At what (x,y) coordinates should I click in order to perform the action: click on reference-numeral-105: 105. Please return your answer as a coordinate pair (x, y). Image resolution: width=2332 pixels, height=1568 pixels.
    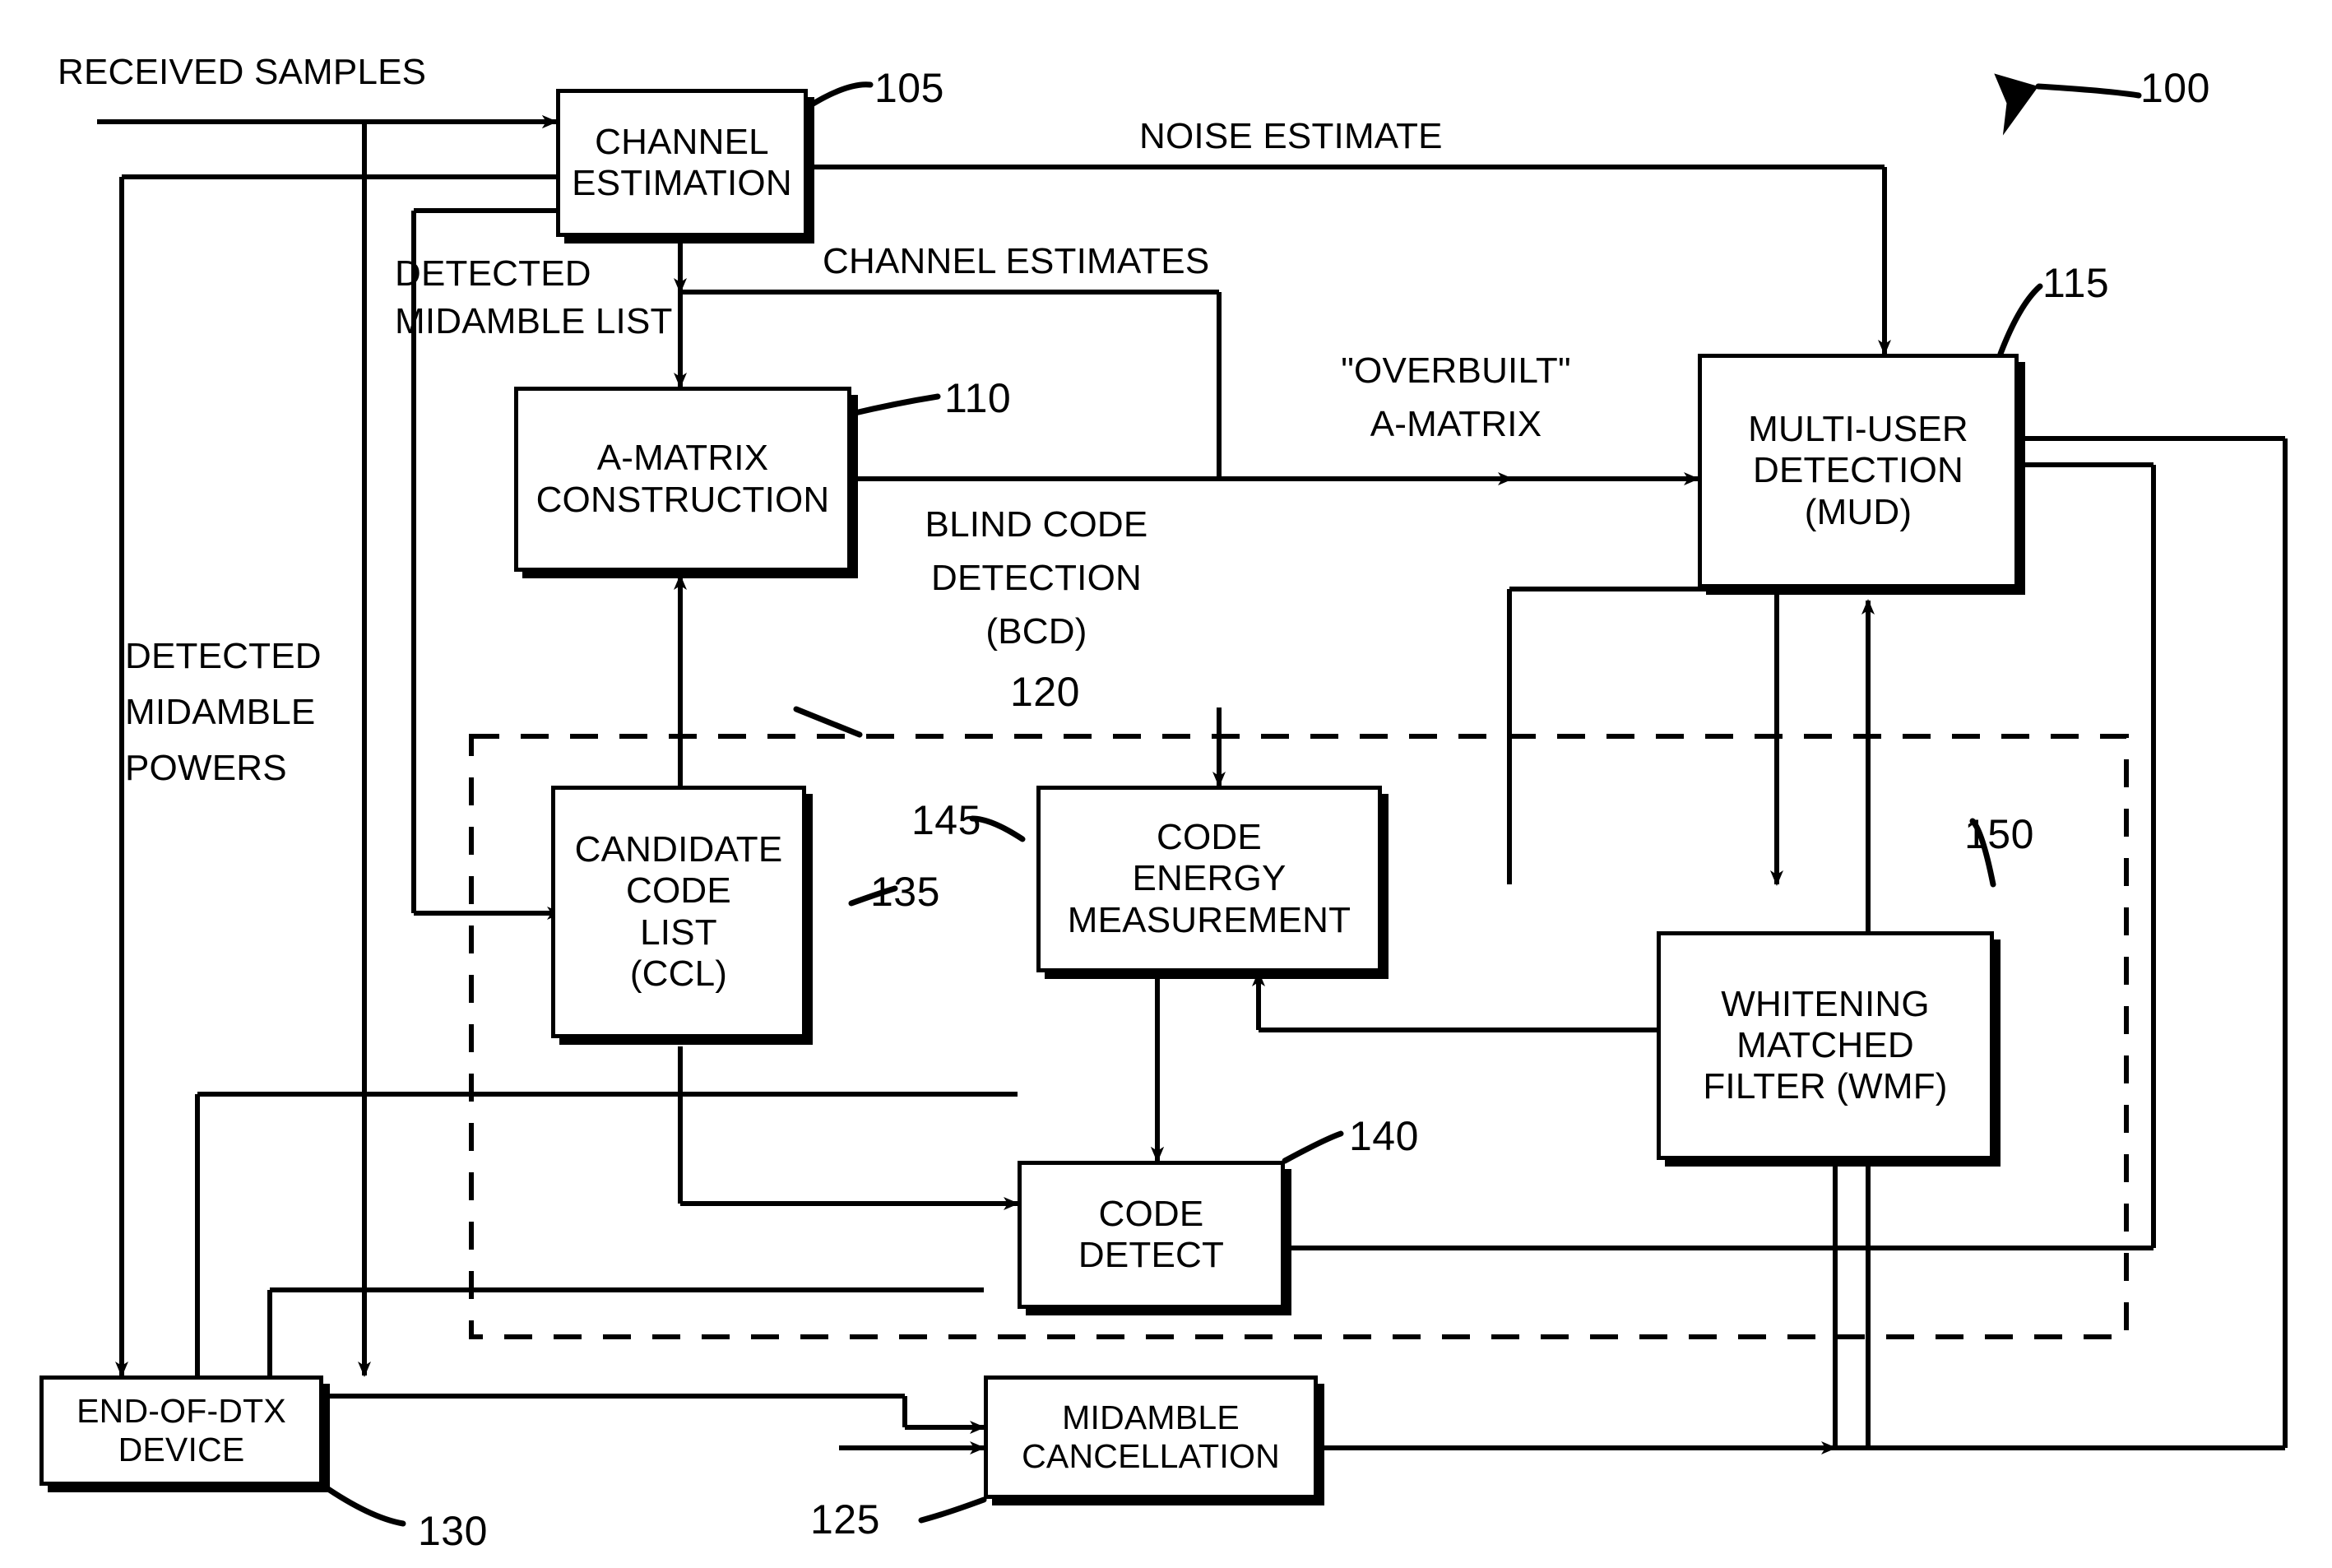
    Looking at the image, I should click on (909, 88).